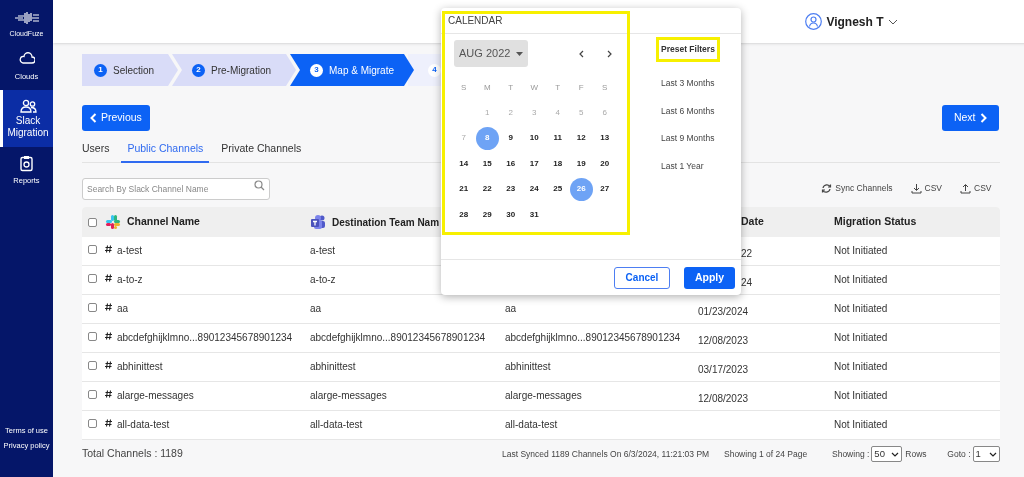  What do you see at coordinates (386, 222) in the screenshot?
I see `column-header: Destination Team Nam` at bounding box center [386, 222].